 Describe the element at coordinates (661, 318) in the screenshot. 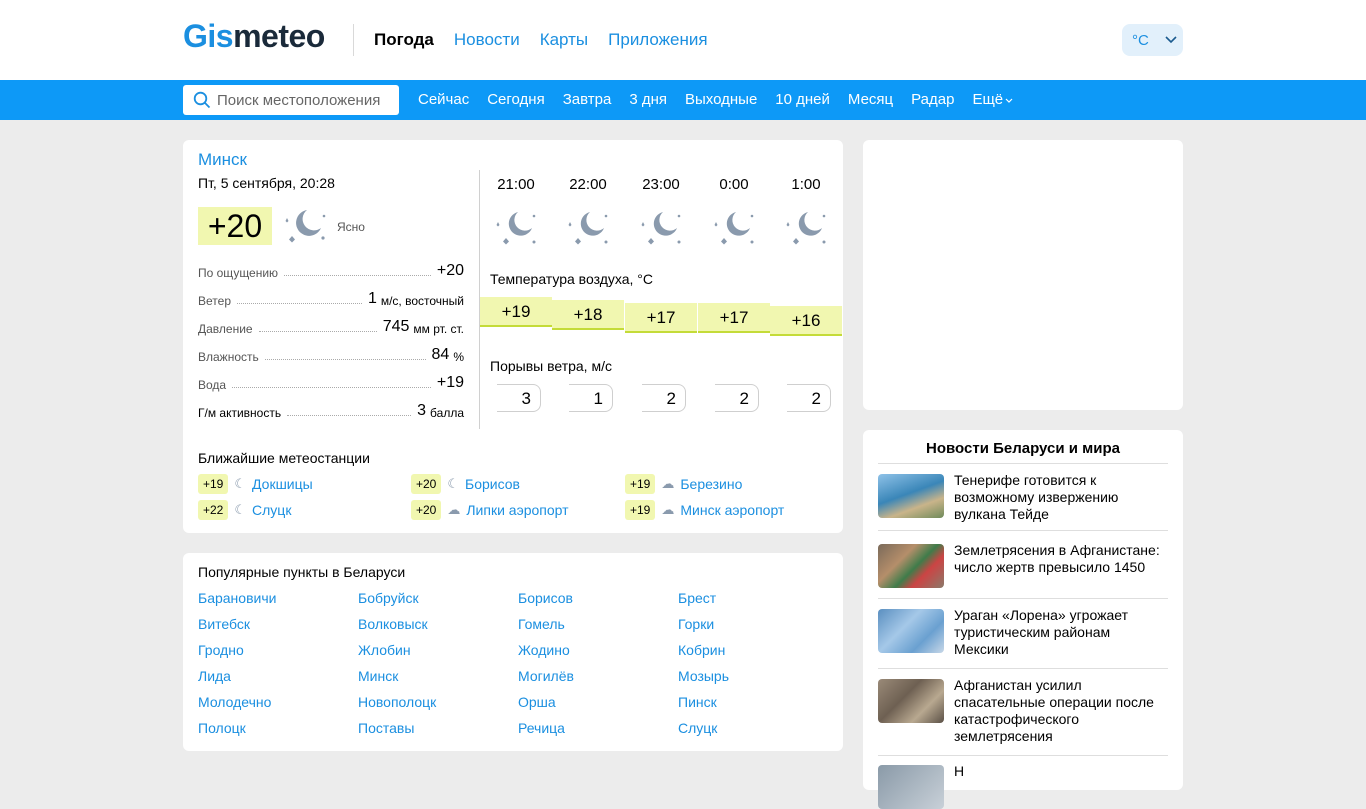

I see `hourly-temperature-bar: +17` at that location.